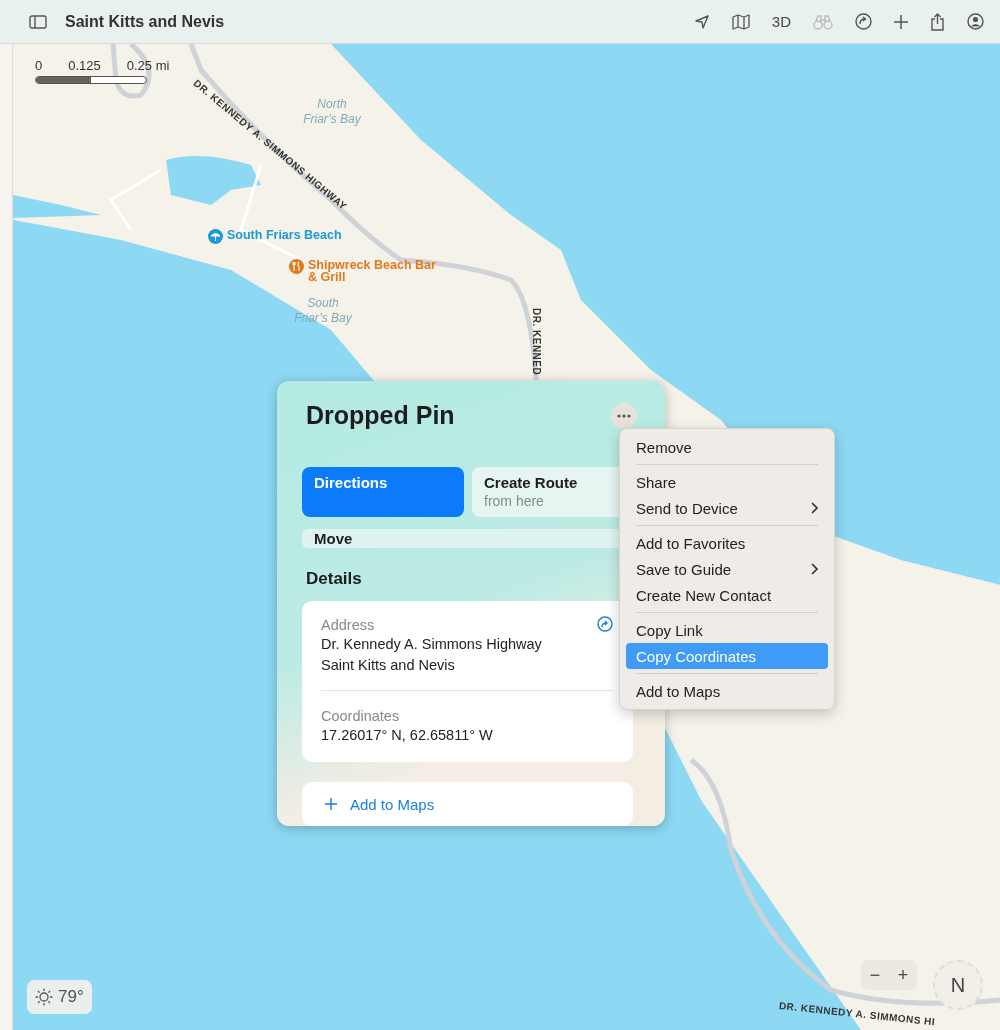 This screenshot has height=1030, width=1000. Describe the element at coordinates (39, 65) in the screenshot. I see `scale-label: 0` at that location.